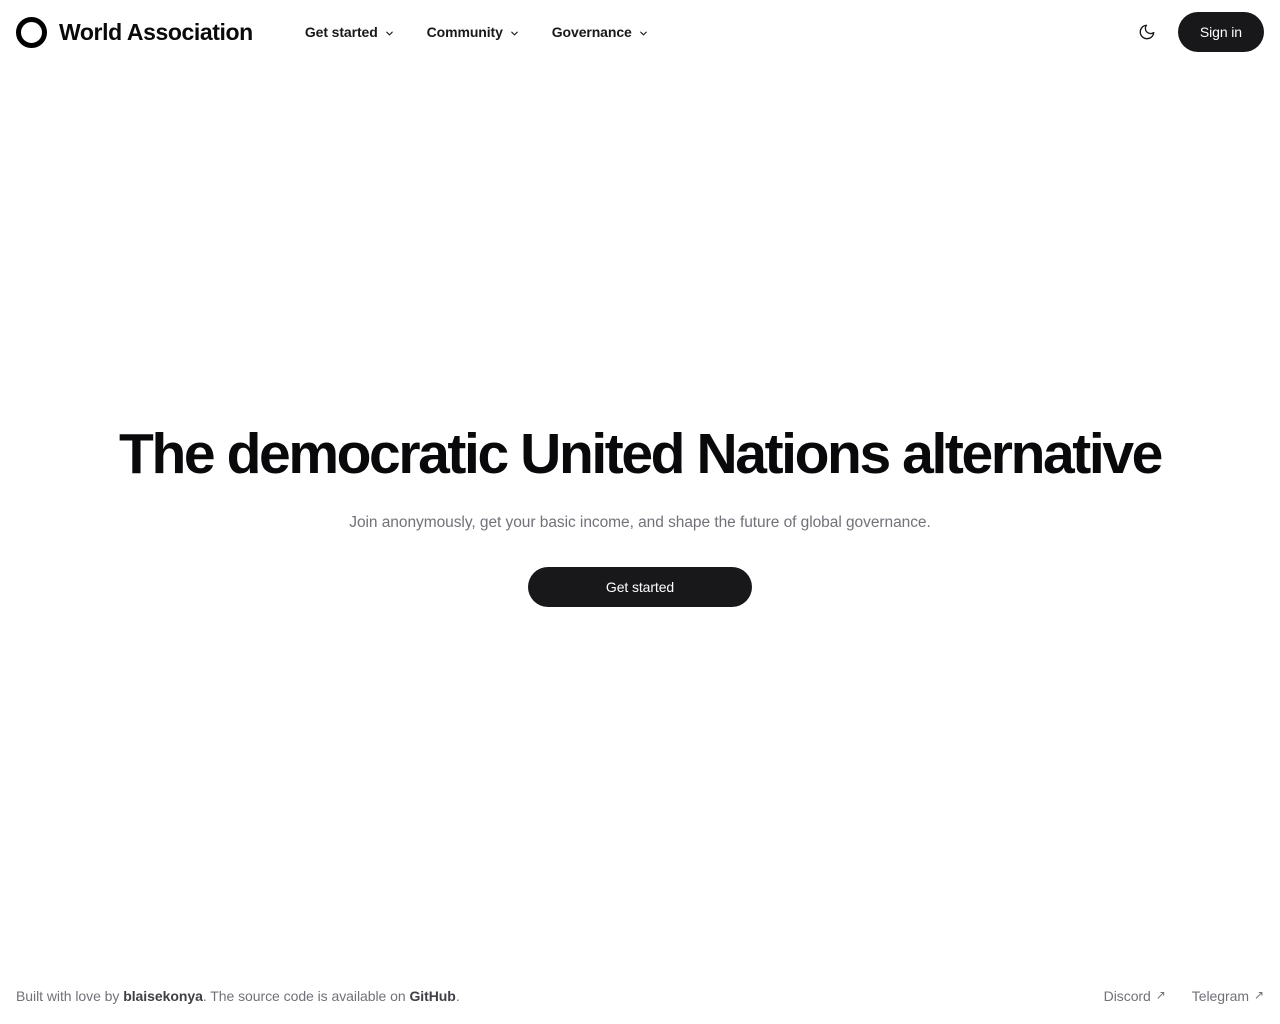 The height and width of the screenshot is (1024, 1280). I want to click on footer-author-link: blaisekonya, so click(163, 996).